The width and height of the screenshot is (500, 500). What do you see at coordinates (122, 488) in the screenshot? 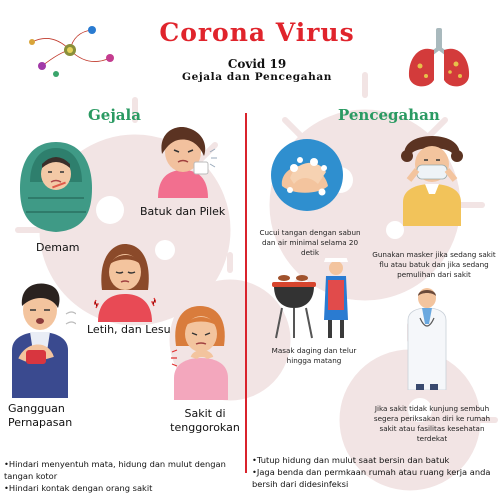
I see `gejala-bullet-item: Hindari kontak dengan orang sakit` at bounding box center [122, 488].